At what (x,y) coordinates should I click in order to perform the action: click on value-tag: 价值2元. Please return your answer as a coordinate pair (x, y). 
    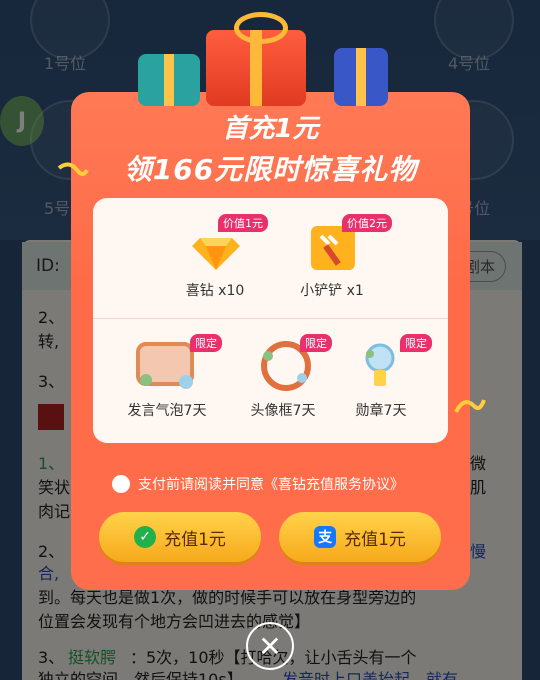
    Looking at the image, I should click on (367, 223).